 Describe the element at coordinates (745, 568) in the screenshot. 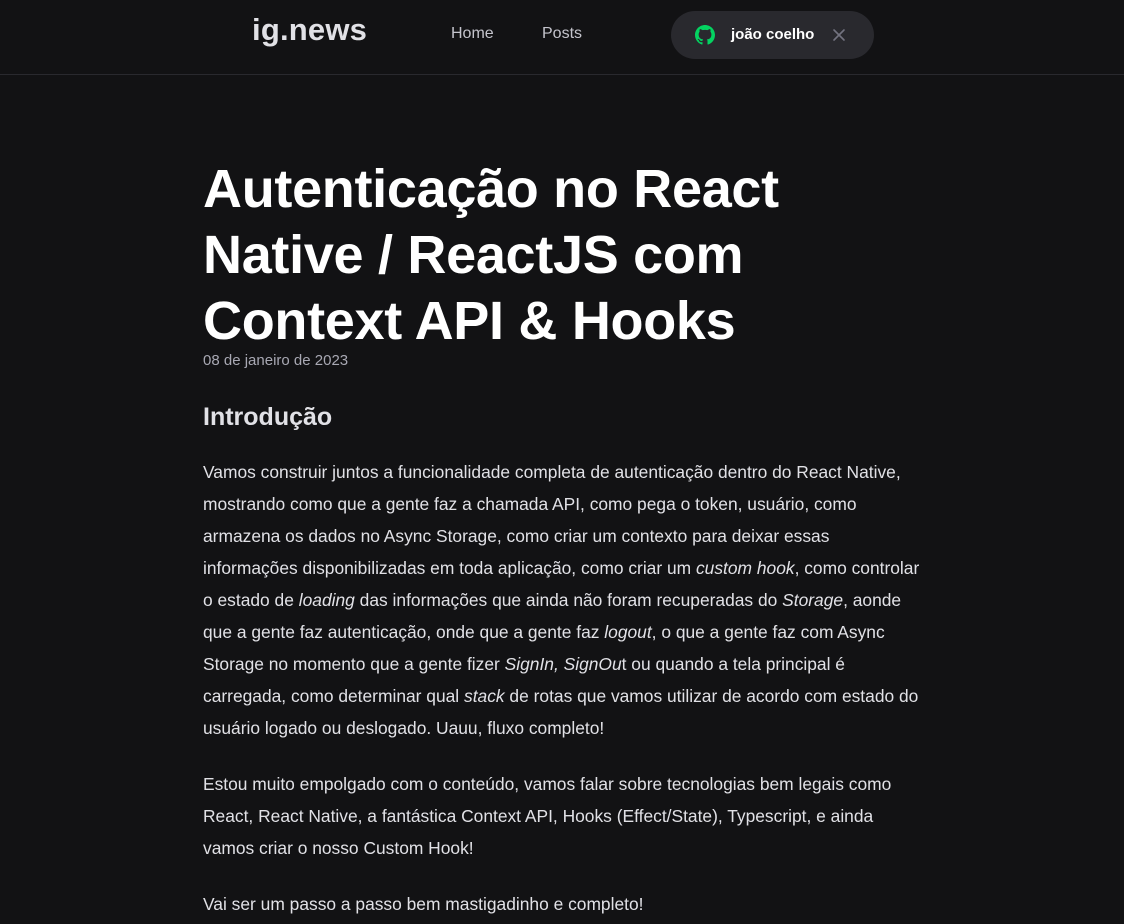

I see `emphasis-text: custom hook` at that location.